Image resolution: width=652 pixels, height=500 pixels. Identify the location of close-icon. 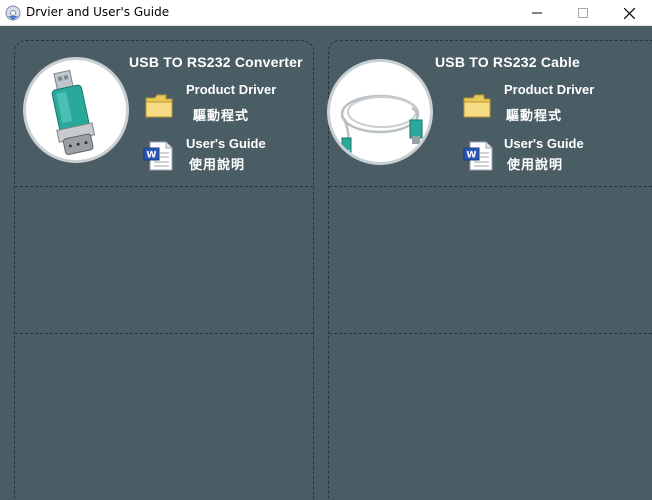
(629, 13).